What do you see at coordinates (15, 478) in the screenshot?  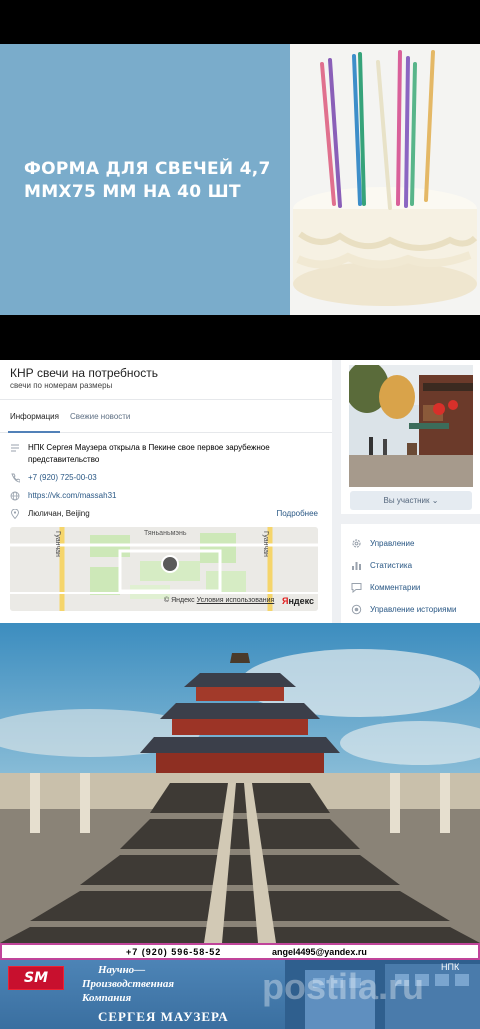 I see `phone-icon` at bounding box center [15, 478].